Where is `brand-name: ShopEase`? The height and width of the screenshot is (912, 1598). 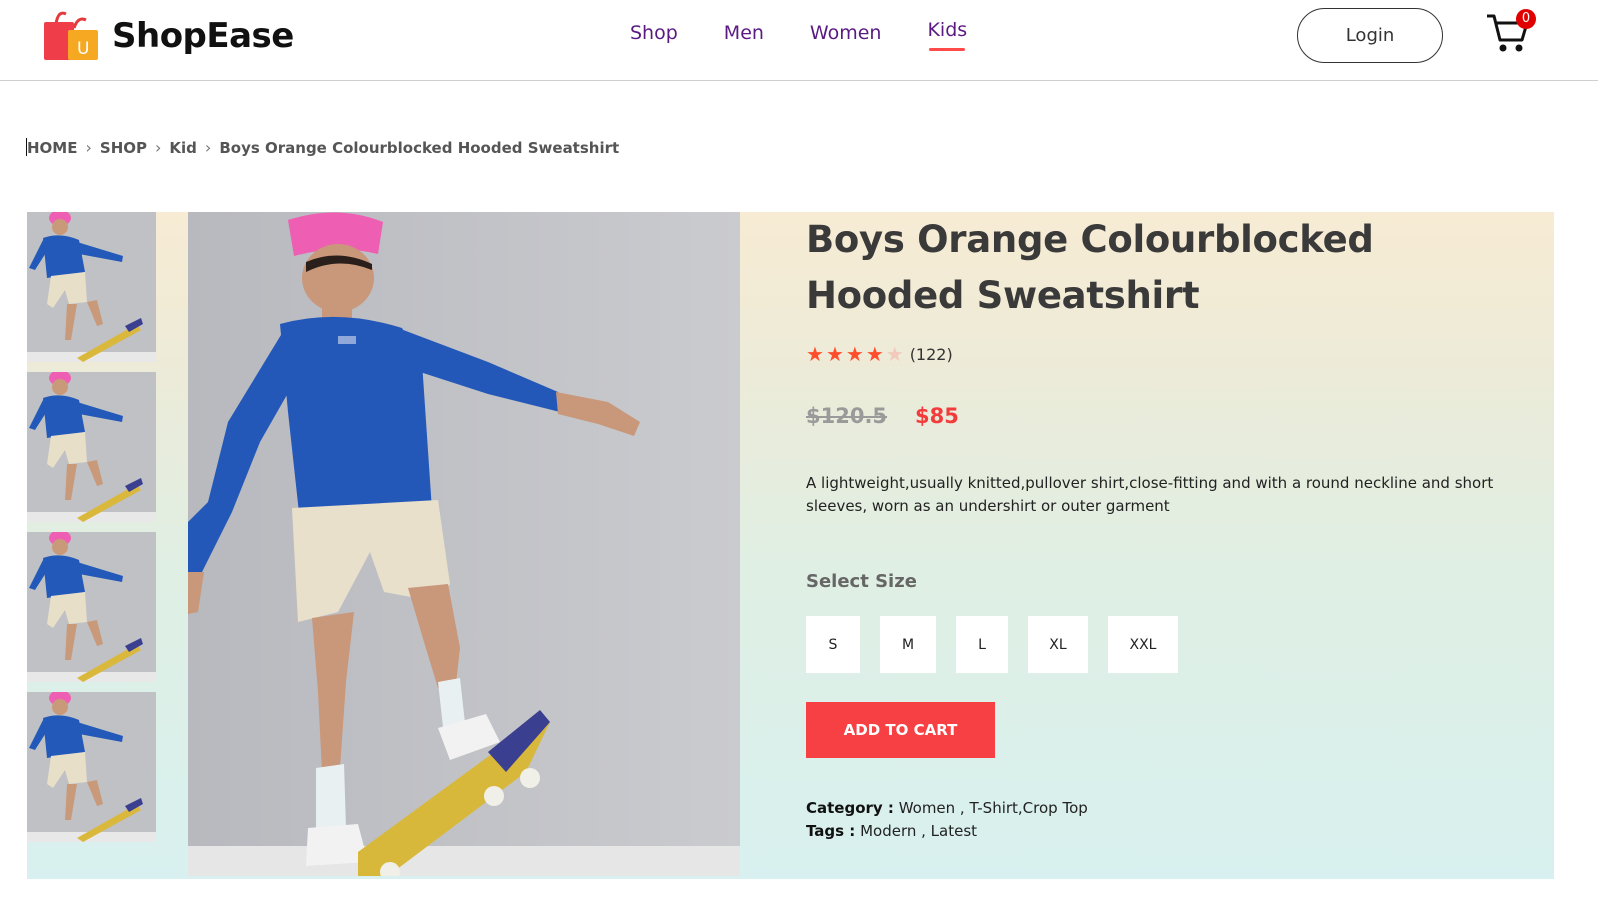
brand-name: ShopEase is located at coordinates (203, 36).